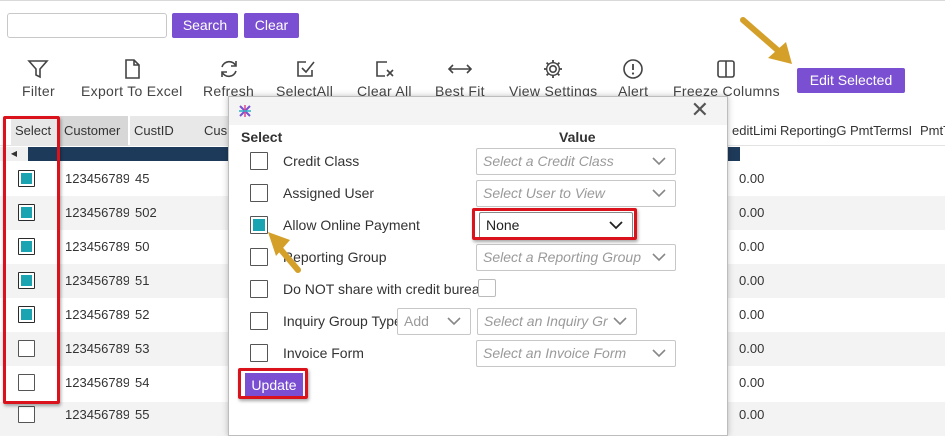 This screenshot has height=436, width=945. What do you see at coordinates (132, 91) in the screenshot?
I see `toolbar-export-label: Export To Excel` at bounding box center [132, 91].